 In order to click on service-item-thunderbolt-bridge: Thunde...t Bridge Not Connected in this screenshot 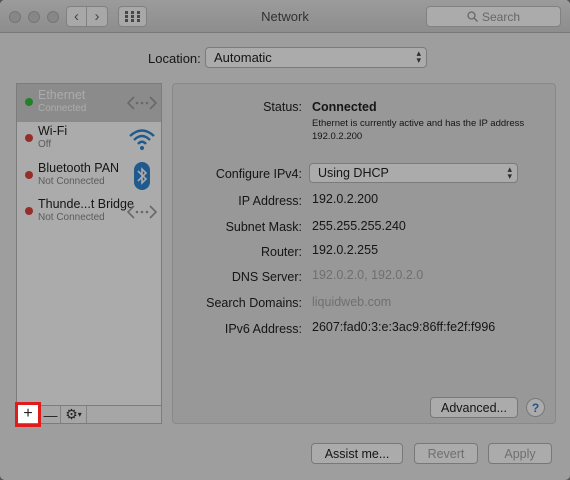, I will do `click(89, 212)`.